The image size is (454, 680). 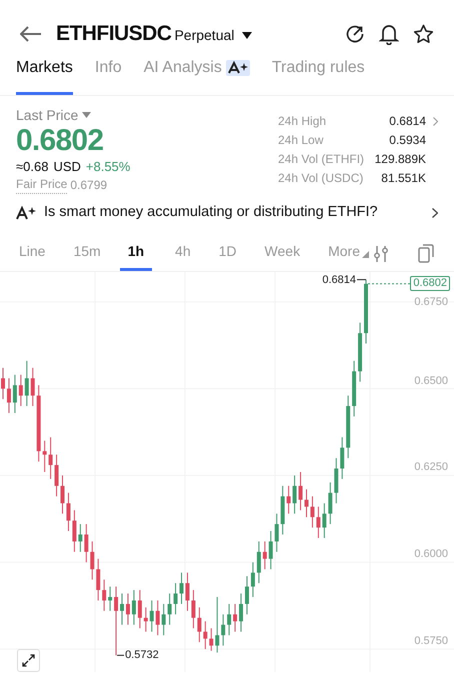 I want to click on settings-sliders-icon, so click(x=381, y=254).